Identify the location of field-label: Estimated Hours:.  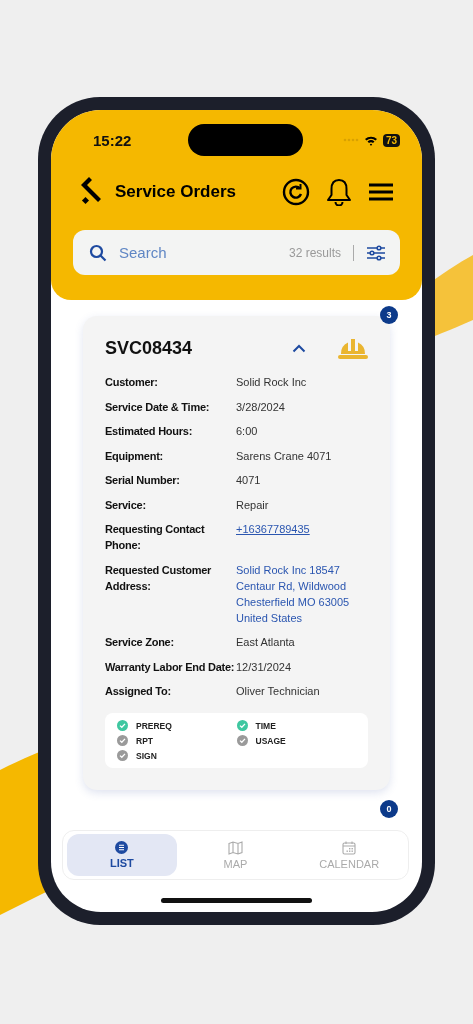
(149, 431).